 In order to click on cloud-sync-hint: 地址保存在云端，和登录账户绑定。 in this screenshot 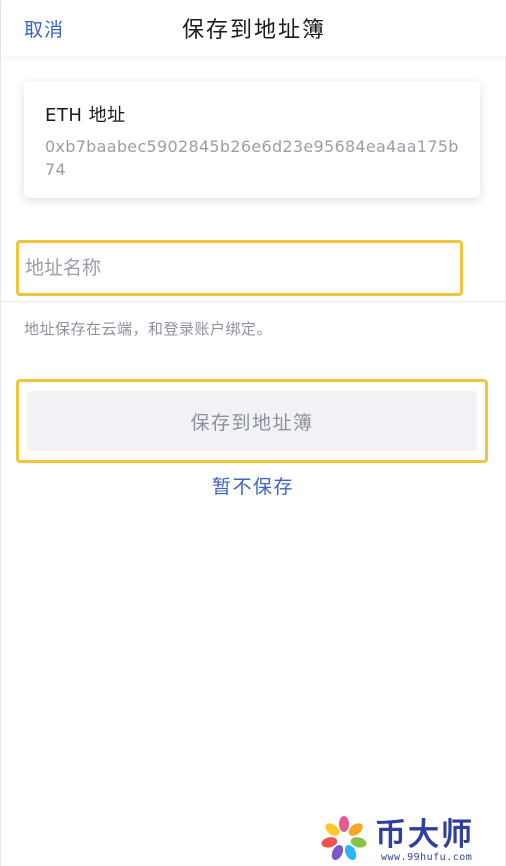, I will do `click(148, 329)`.